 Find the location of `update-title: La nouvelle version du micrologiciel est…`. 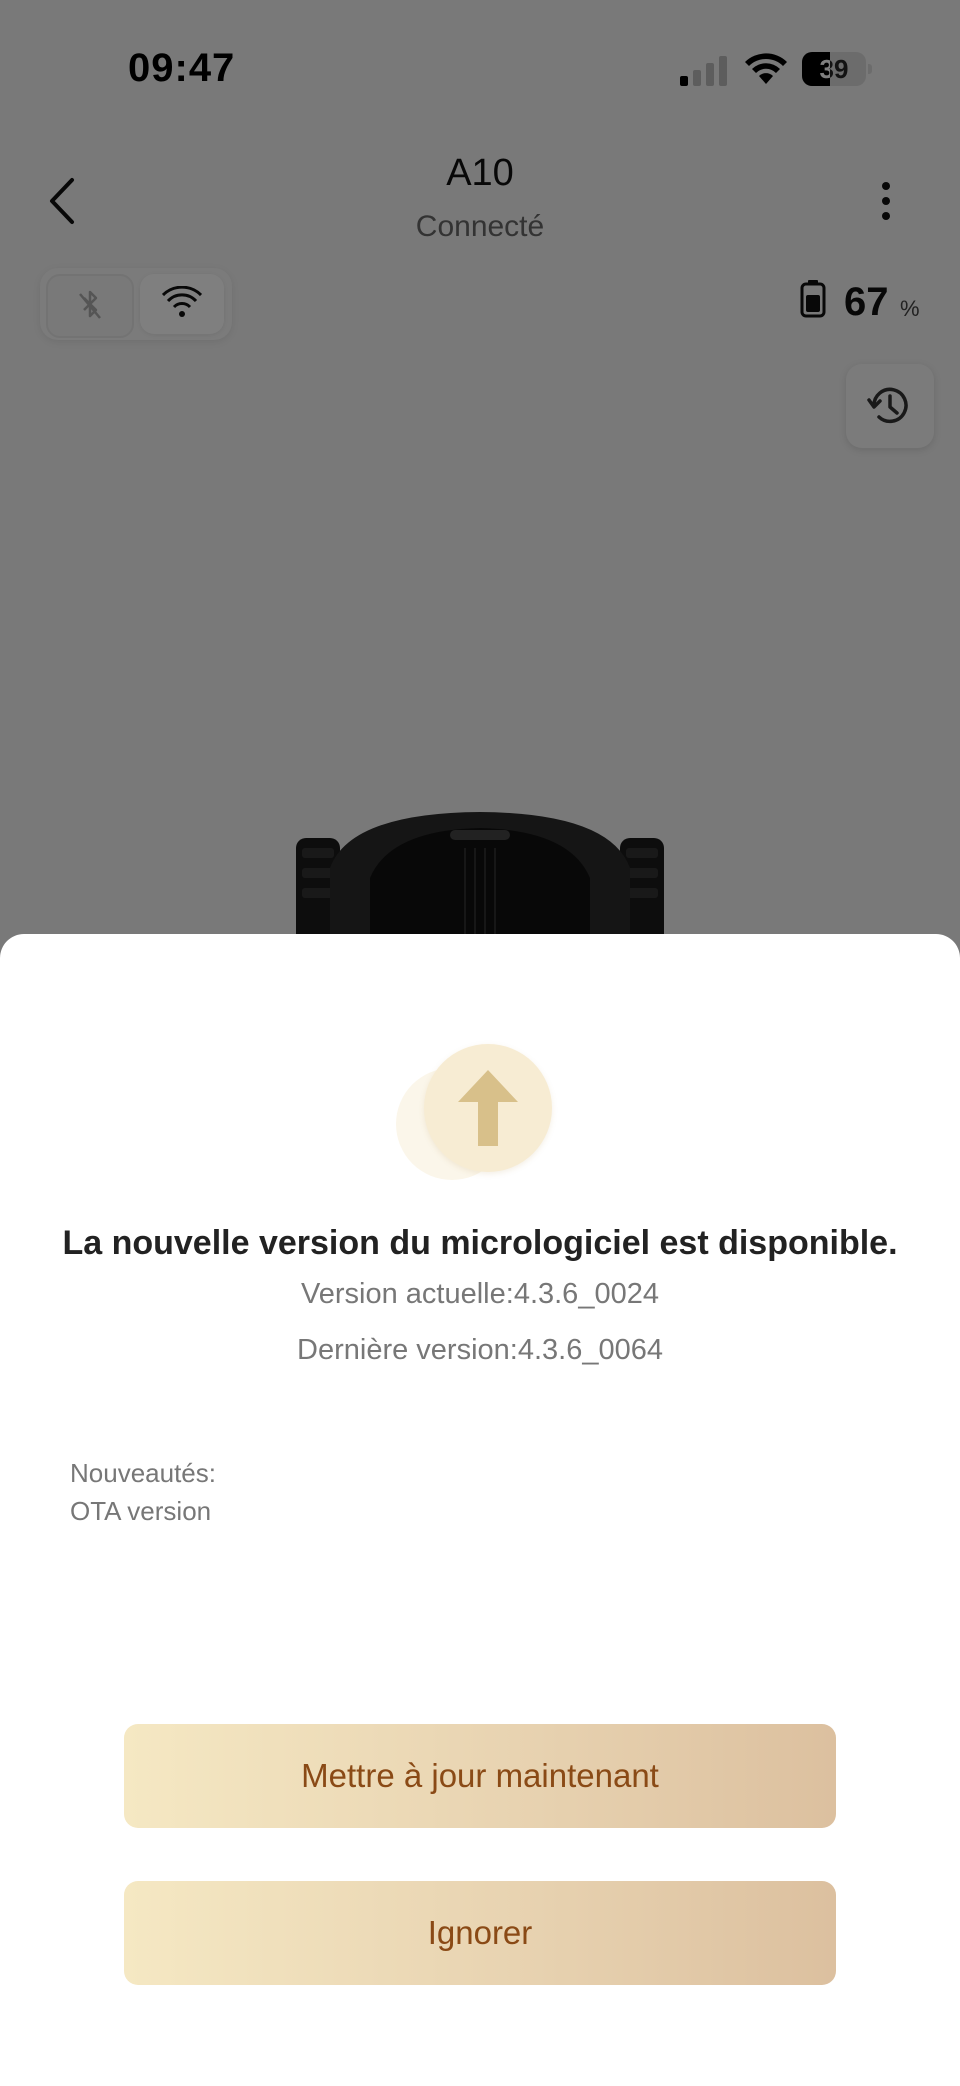

update-title: La nouvelle version du micrologiciel est… is located at coordinates (480, 1243).